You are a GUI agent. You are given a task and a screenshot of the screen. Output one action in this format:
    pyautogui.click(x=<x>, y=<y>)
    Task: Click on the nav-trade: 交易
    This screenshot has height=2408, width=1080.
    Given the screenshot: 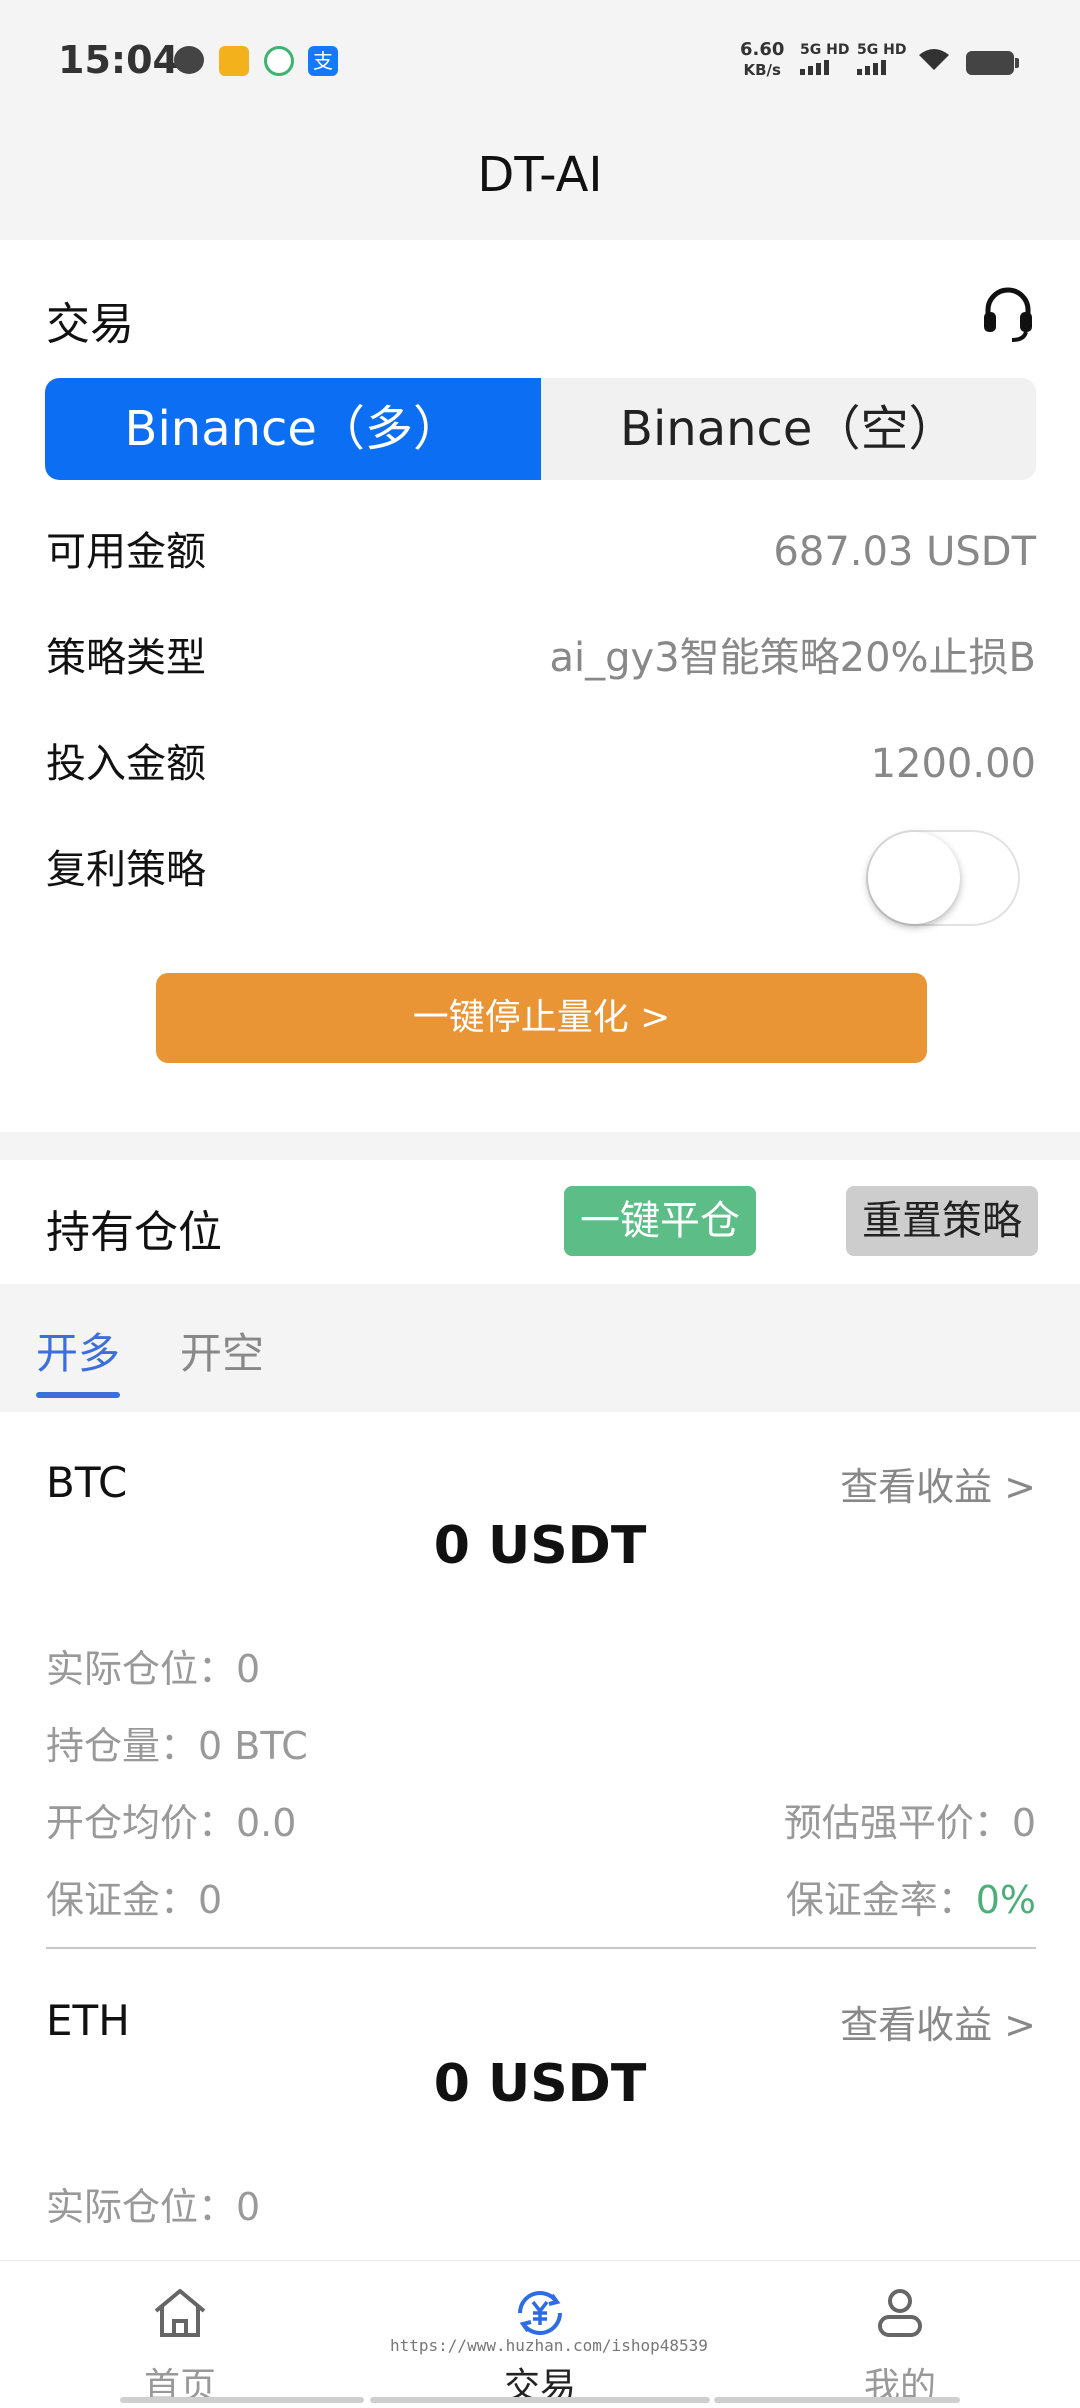 What is the action you would take?
    pyautogui.click(x=540, y=2334)
    